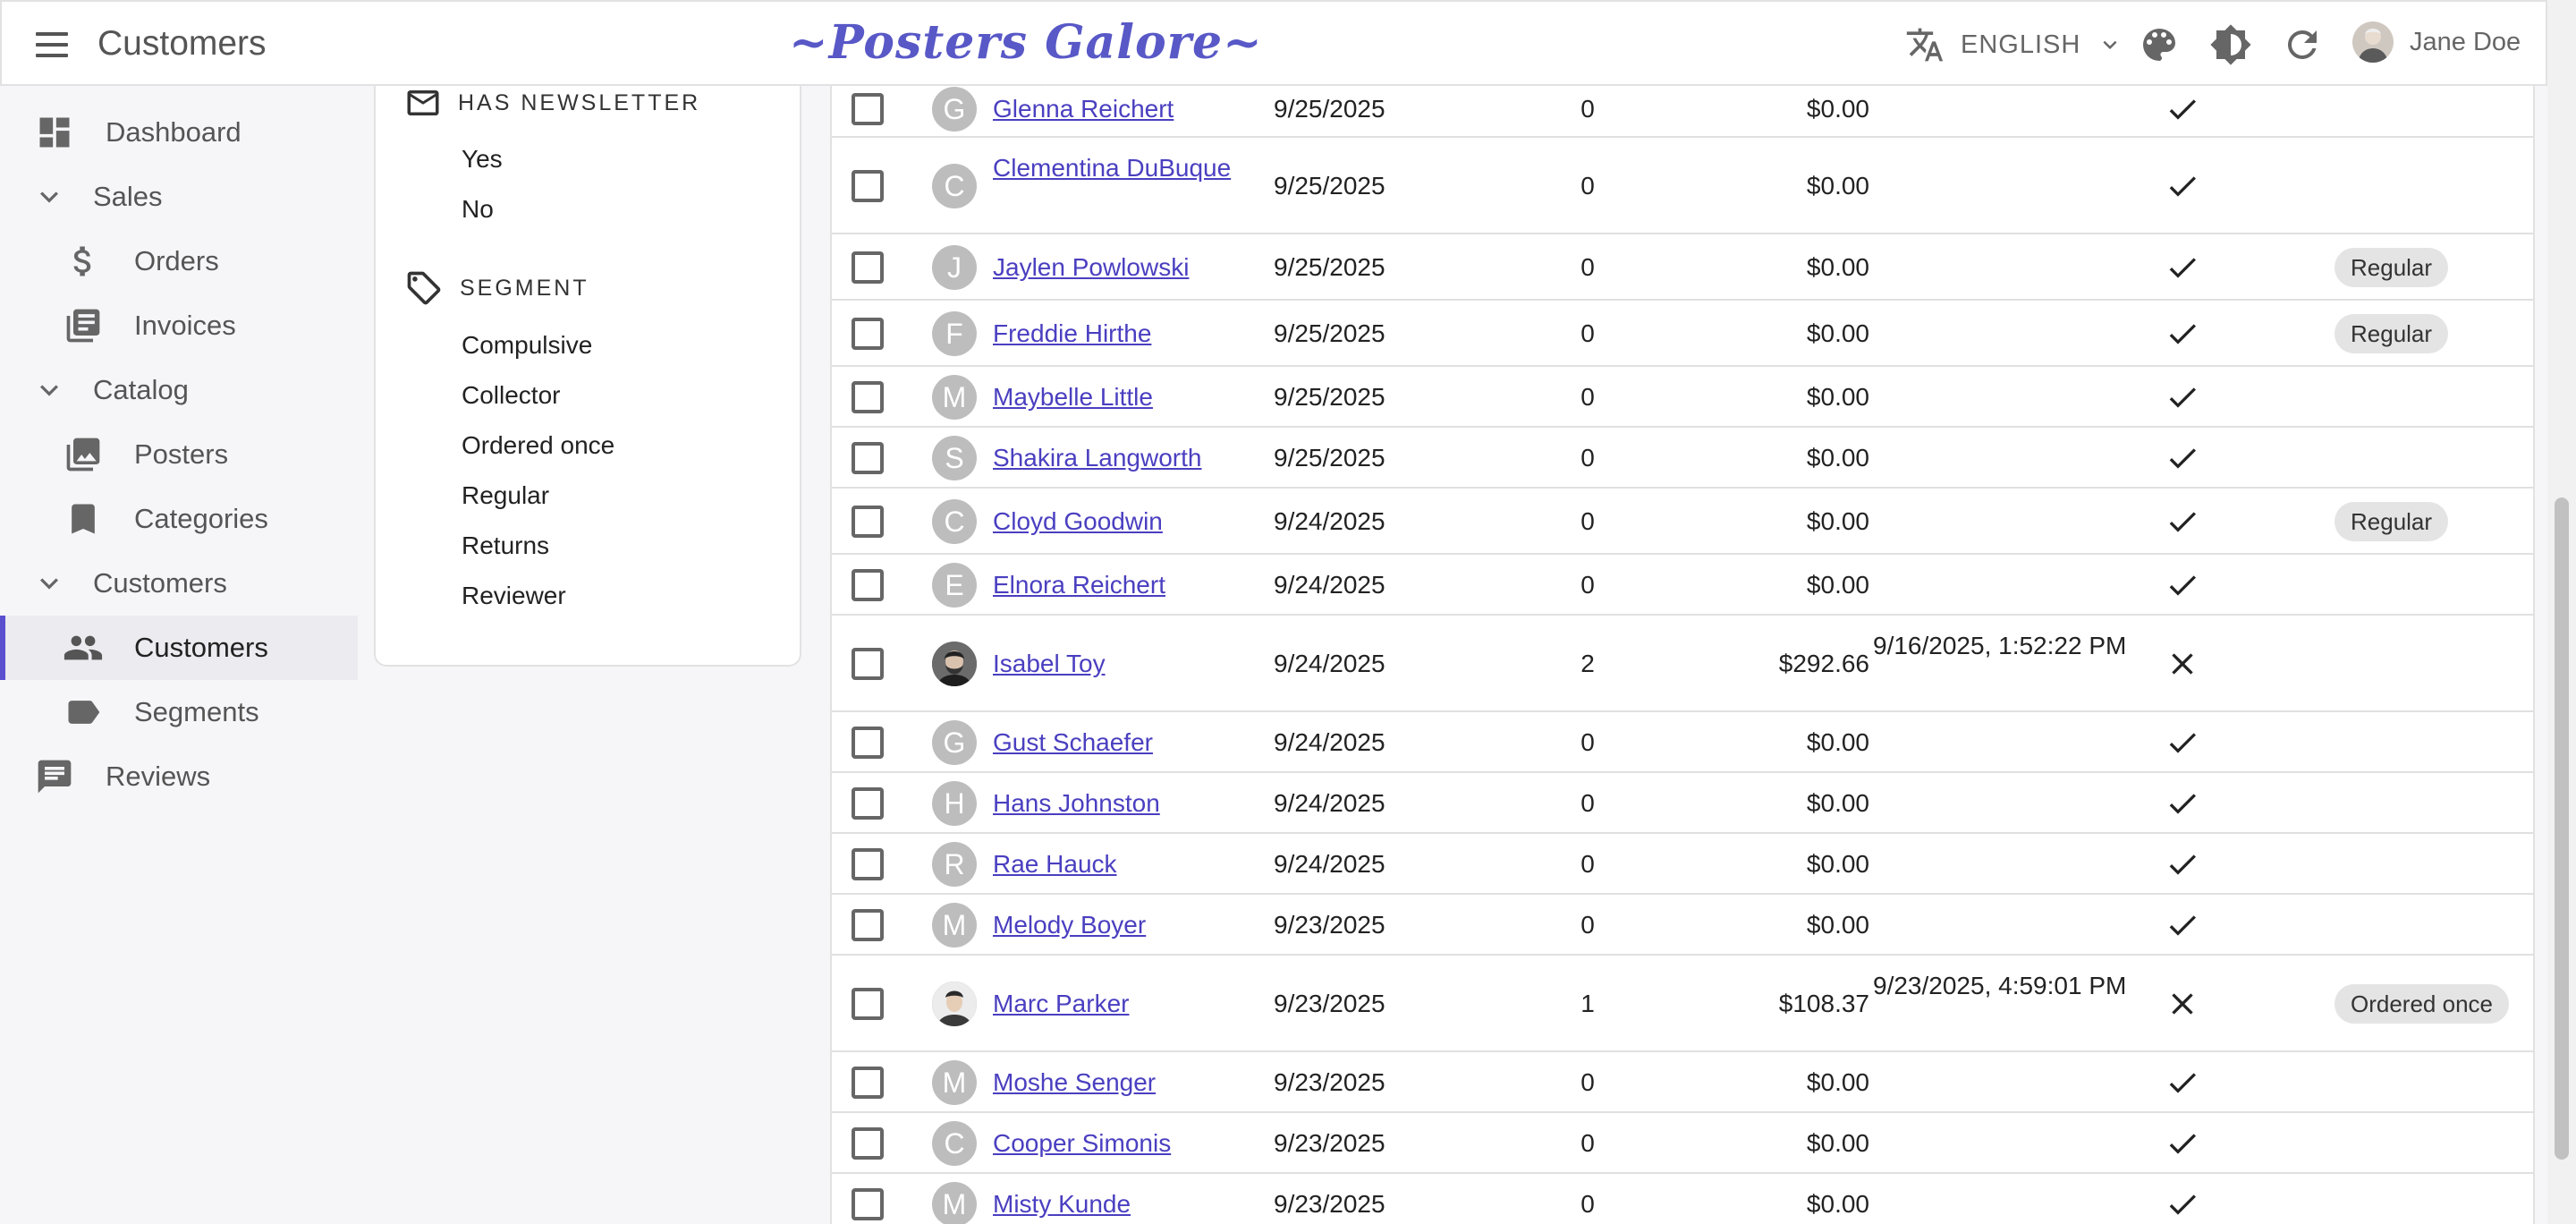 This screenshot has height=1224, width=2576. What do you see at coordinates (505, 495) in the screenshot?
I see `filter-option-regular: Regular` at bounding box center [505, 495].